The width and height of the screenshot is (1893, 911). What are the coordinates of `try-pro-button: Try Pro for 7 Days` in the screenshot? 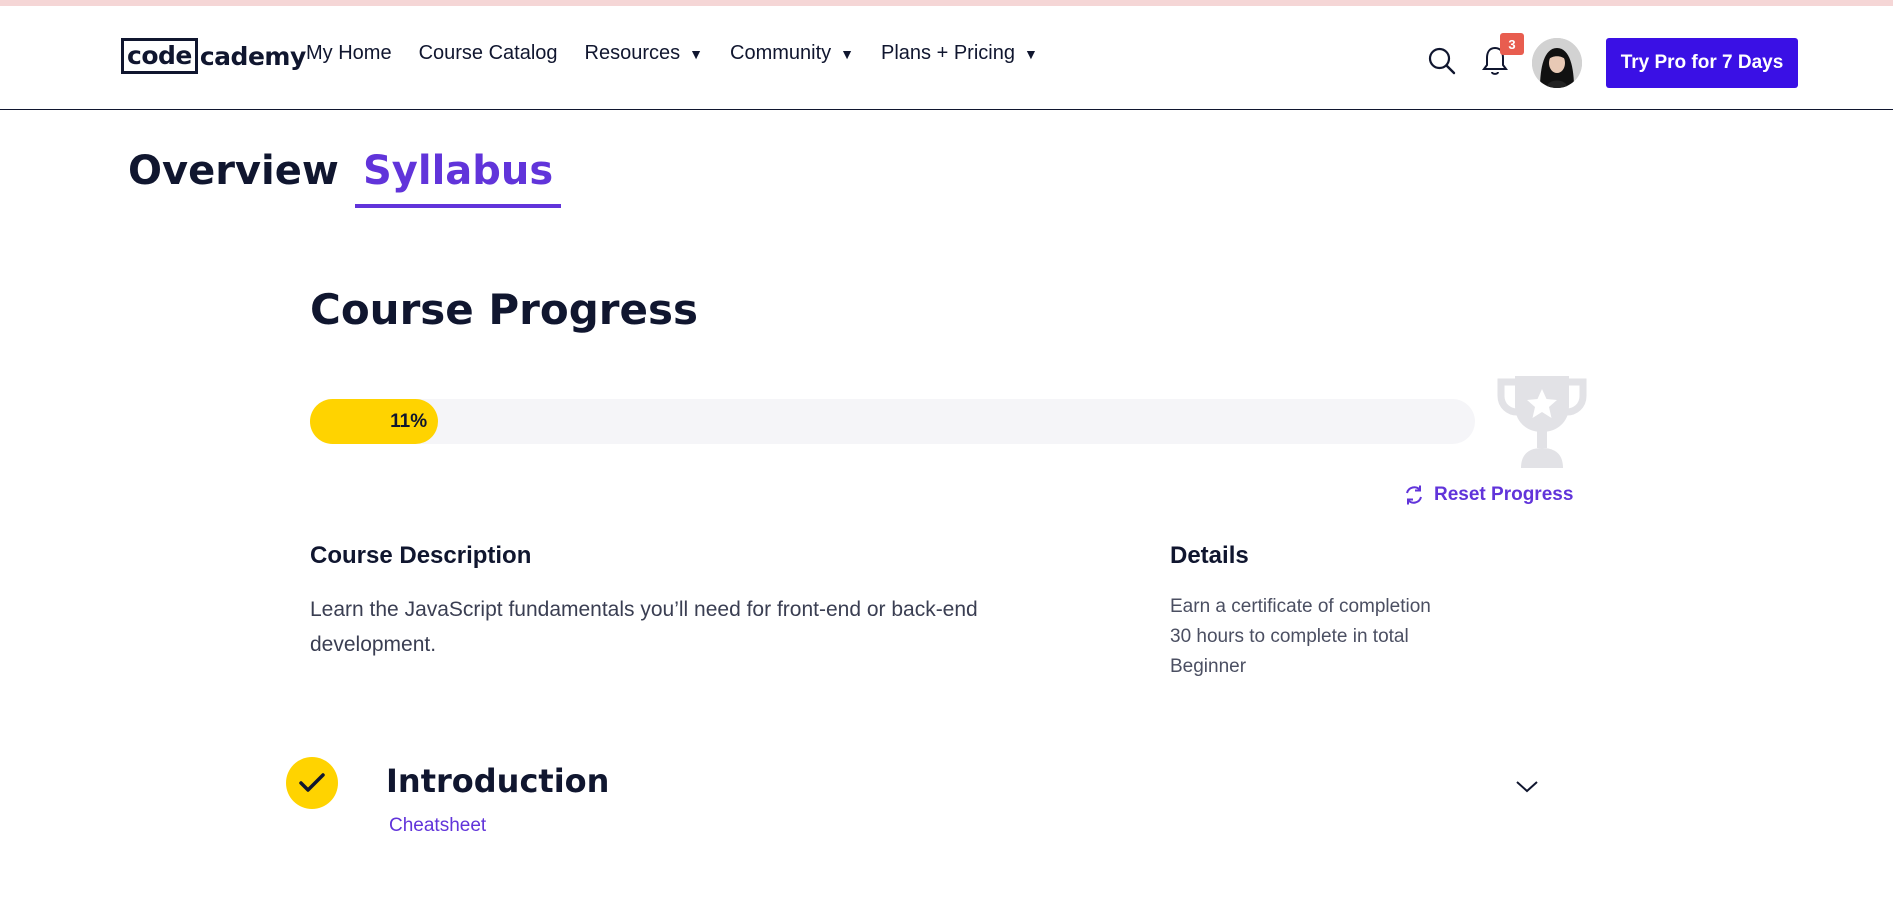 It's located at (1702, 63).